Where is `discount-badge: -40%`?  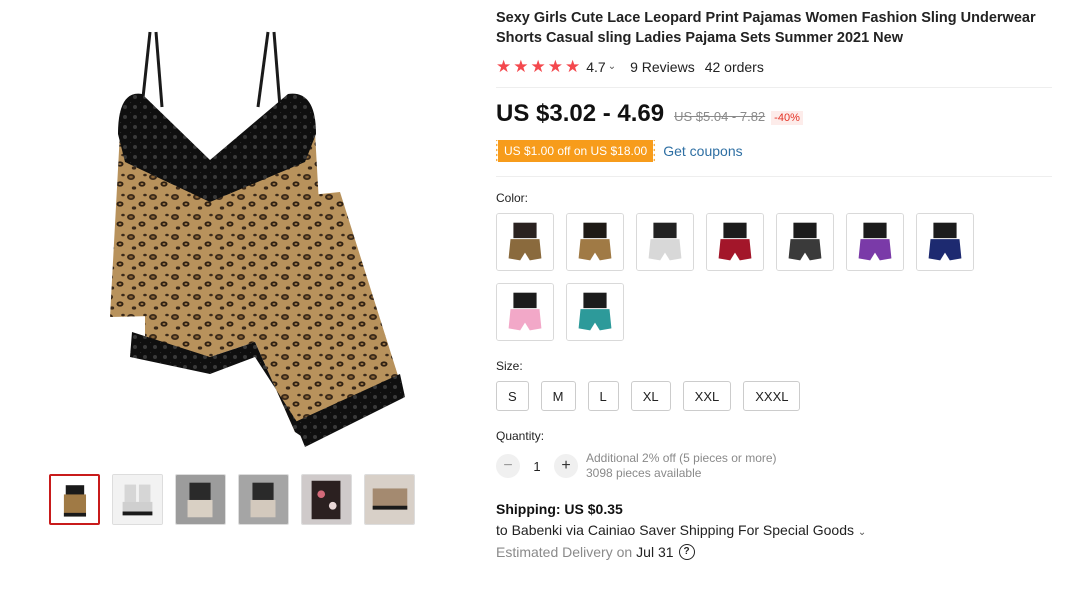 discount-badge: -40% is located at coordinates (787, 118).